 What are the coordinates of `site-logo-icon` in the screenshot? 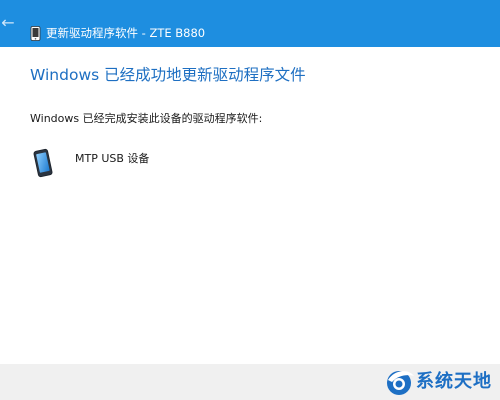 It's located at (400, 383).